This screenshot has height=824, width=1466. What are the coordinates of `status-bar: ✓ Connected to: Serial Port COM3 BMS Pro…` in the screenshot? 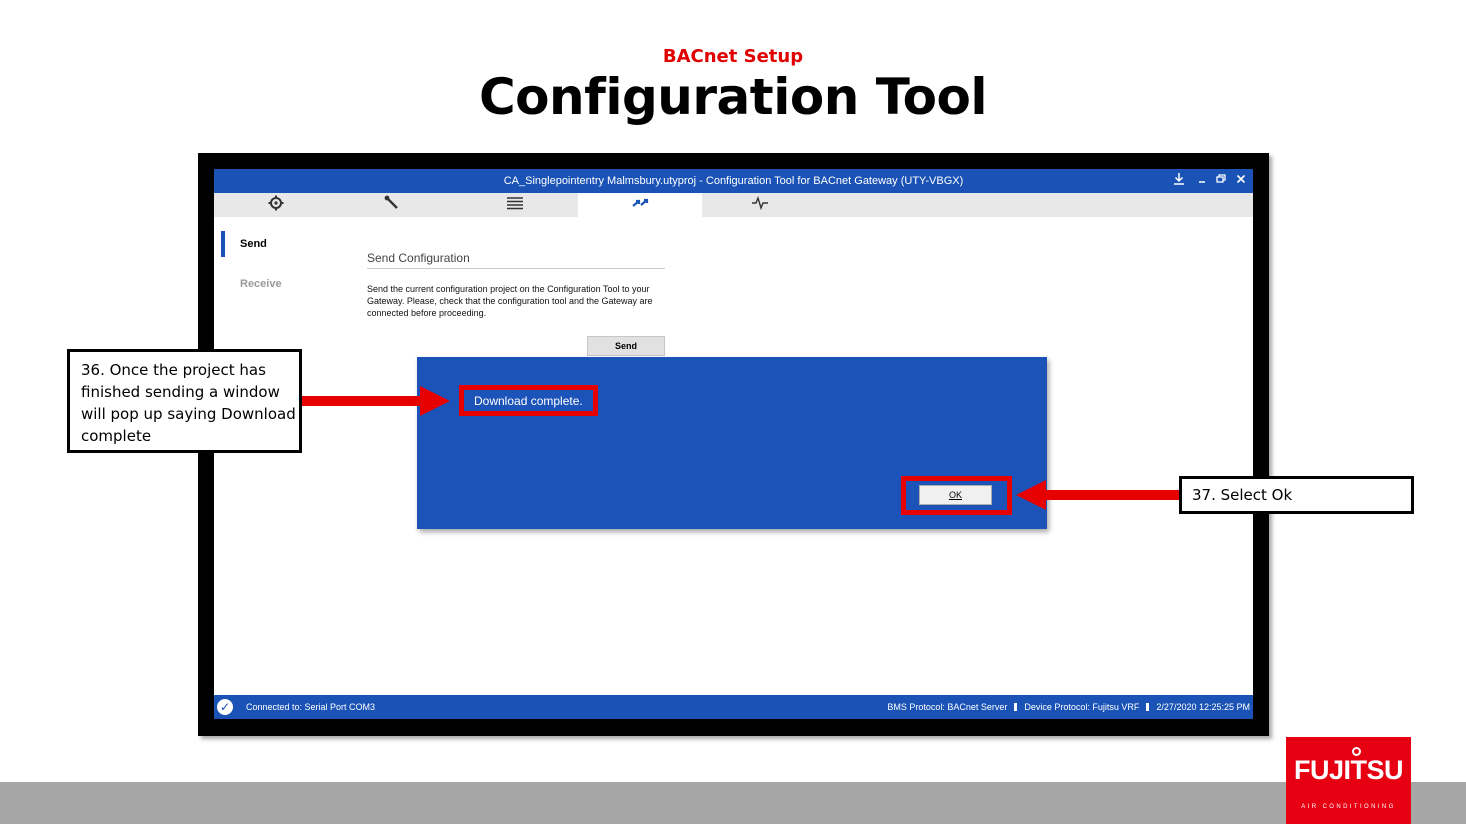 It's located at (733, 707).